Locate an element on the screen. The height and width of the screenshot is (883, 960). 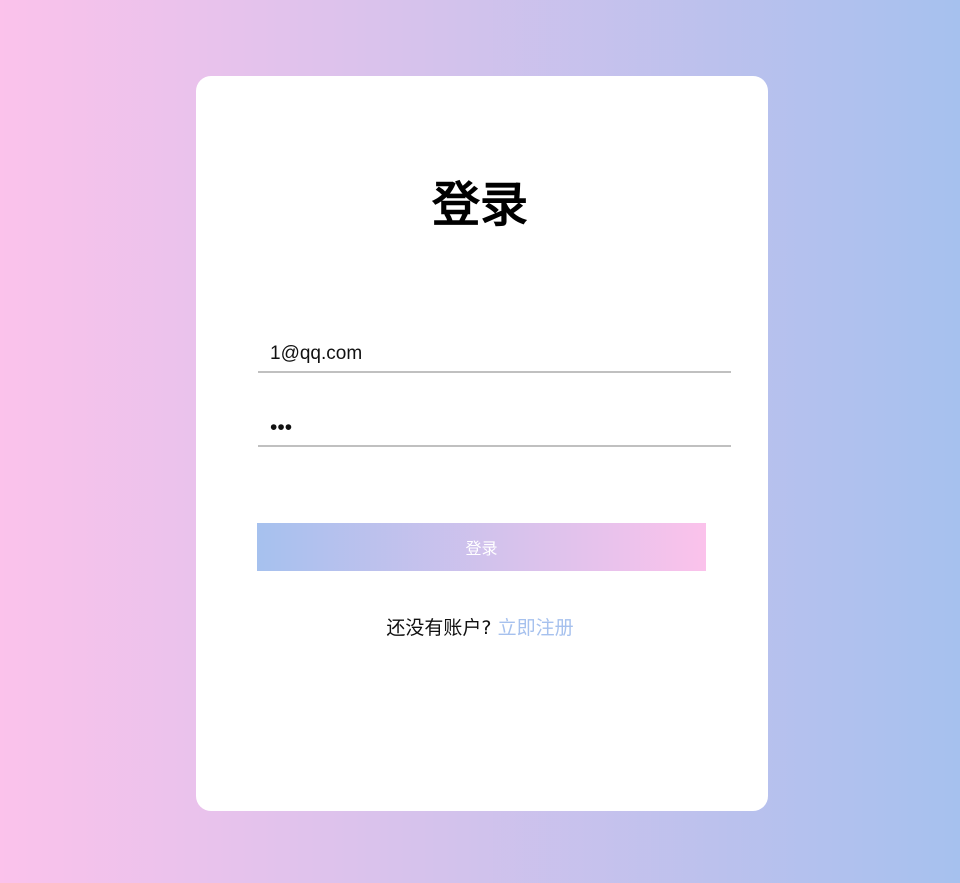
email-field is located at coordinates (494, 355).